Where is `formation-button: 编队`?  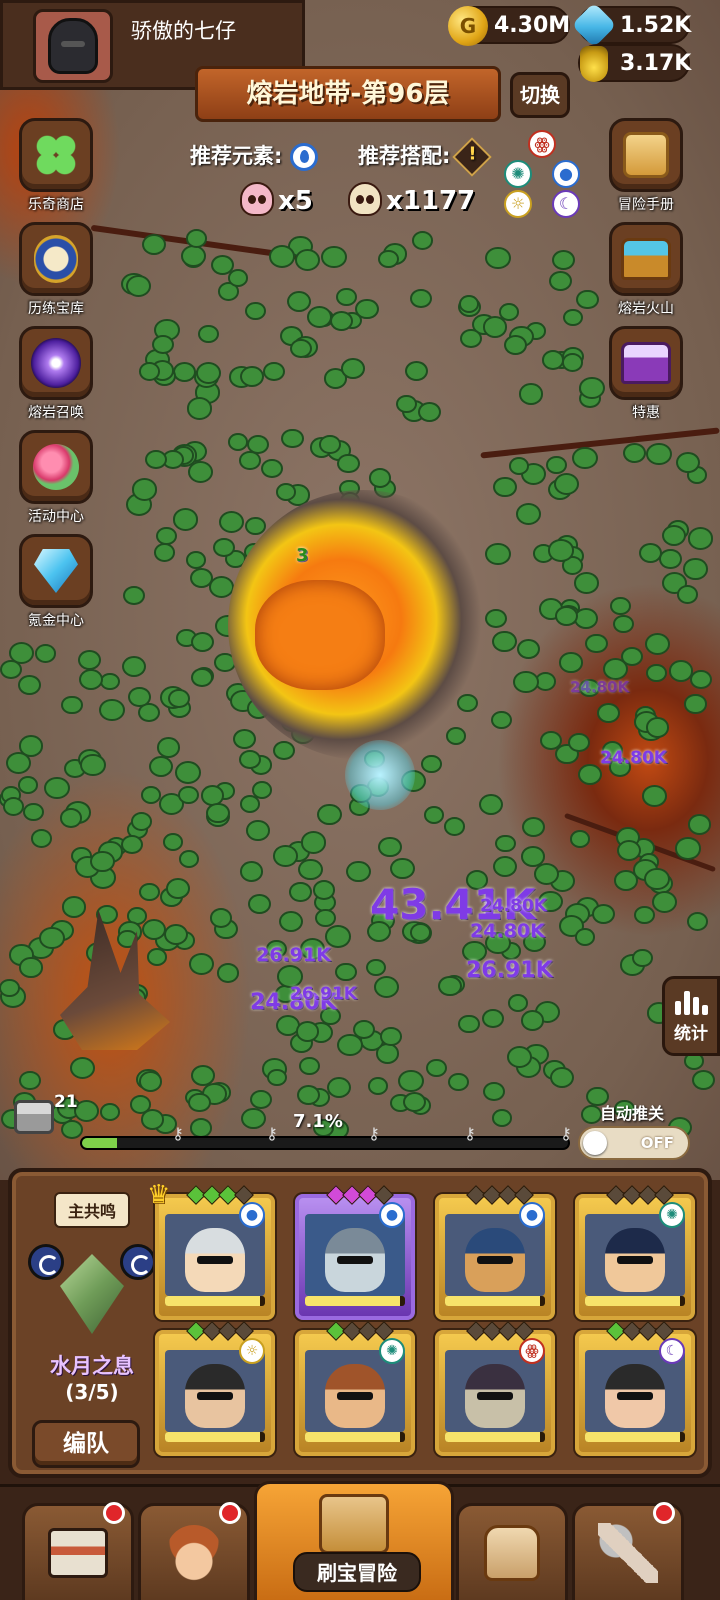
formation-button: 编队 is located at coordinates (86, 1444).